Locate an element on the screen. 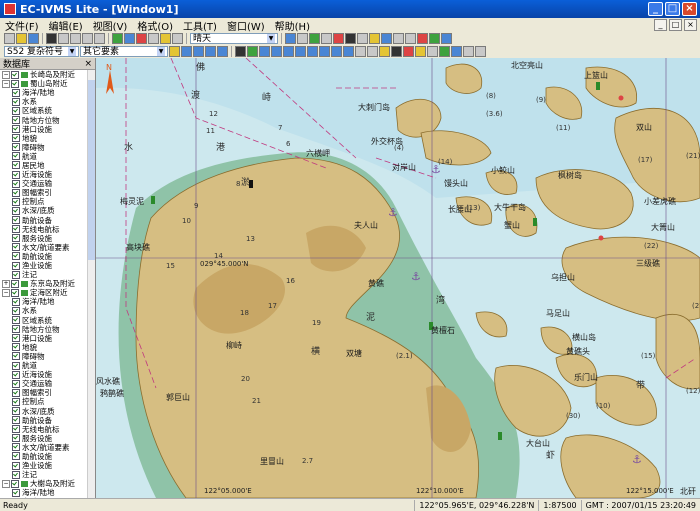 This screenshot has height=511, width=700. tree-item: +东京岛及附近 is located at coordinates (47, 283).